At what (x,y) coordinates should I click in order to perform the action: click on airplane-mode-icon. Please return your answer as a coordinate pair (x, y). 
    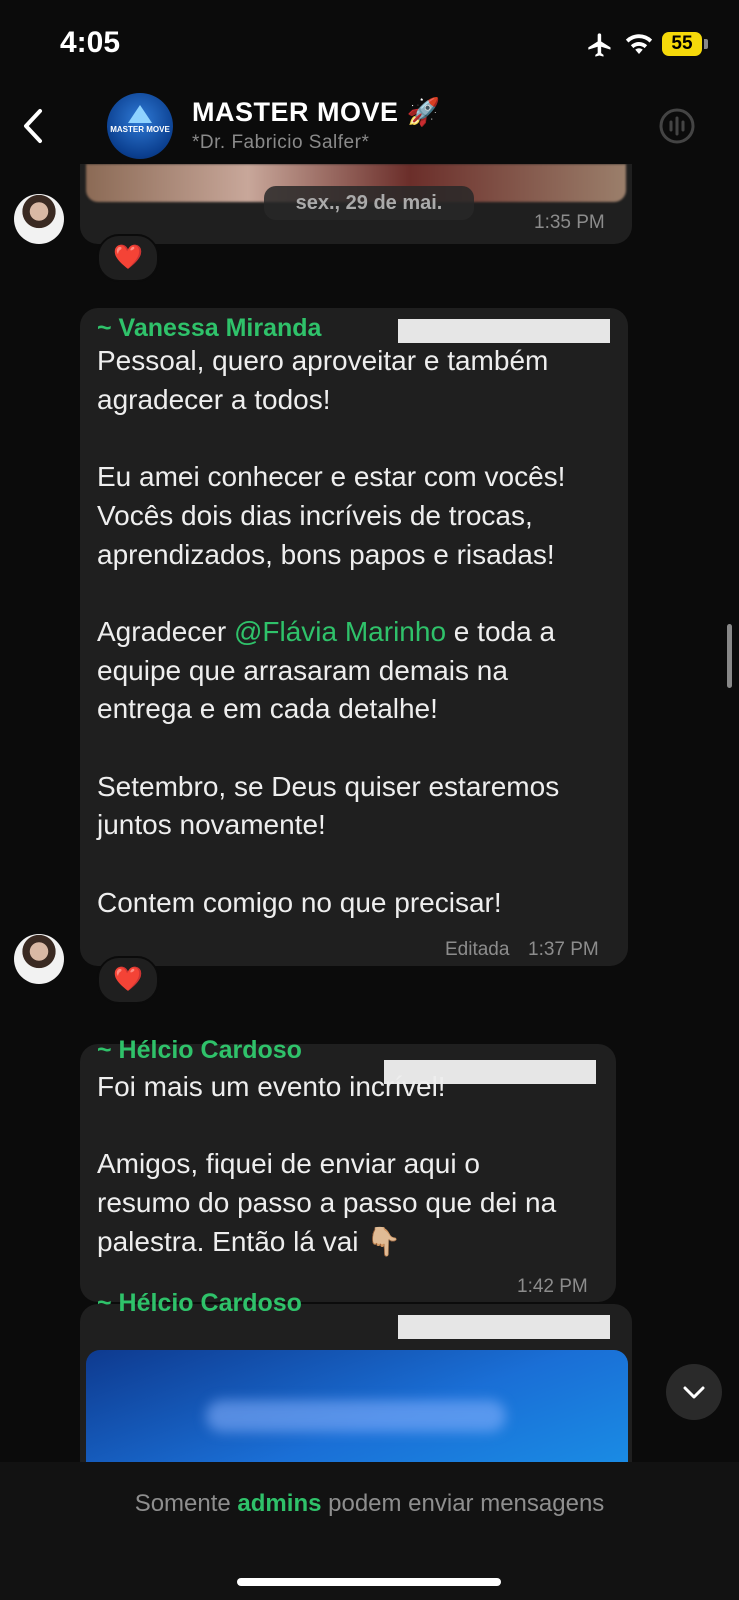
    Looking at the image, I should click on (599, 45).